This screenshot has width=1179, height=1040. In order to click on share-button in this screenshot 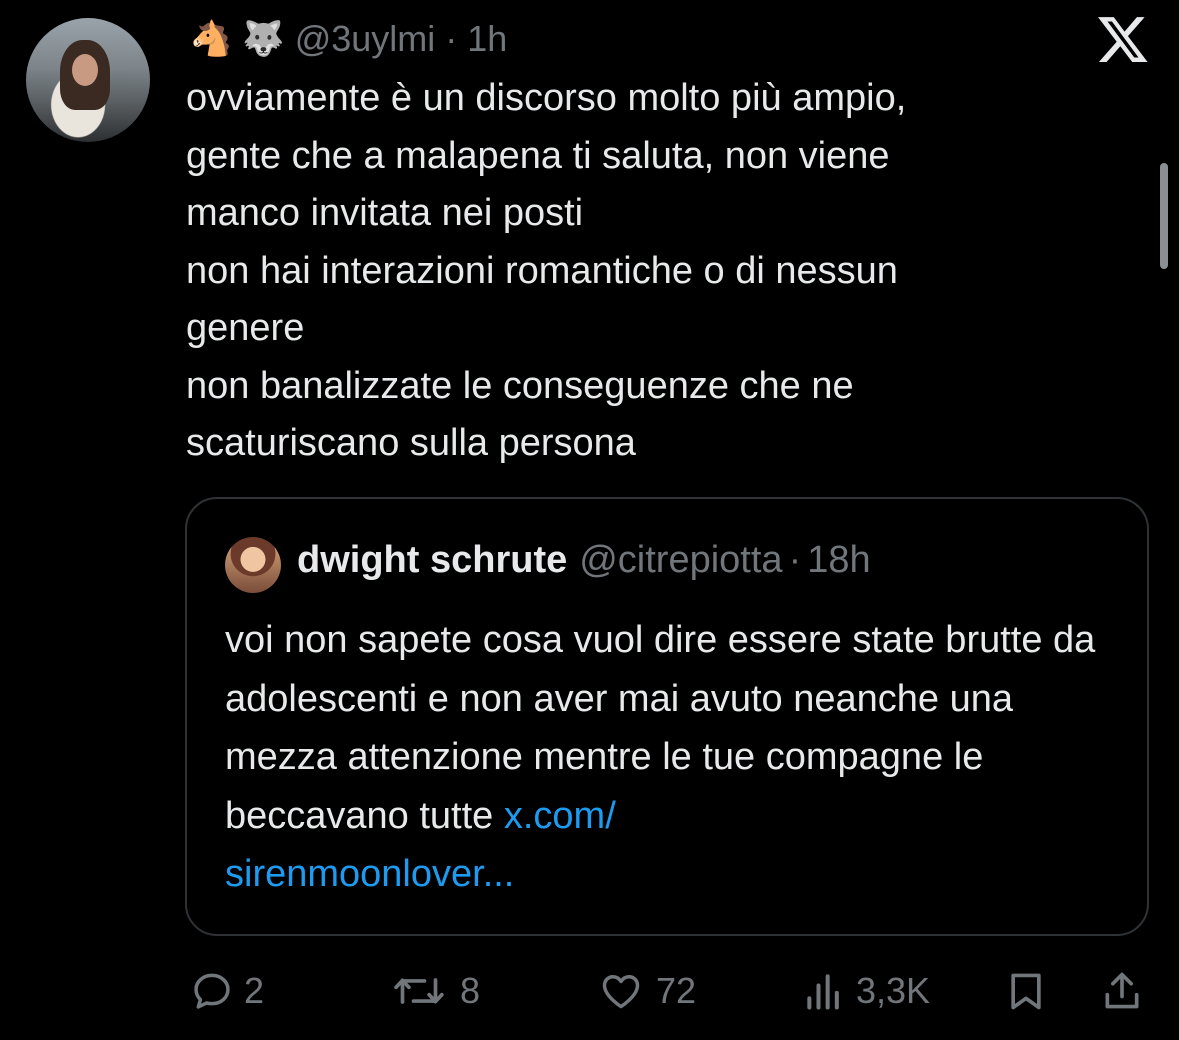, I will do `click(1122, 991)`.